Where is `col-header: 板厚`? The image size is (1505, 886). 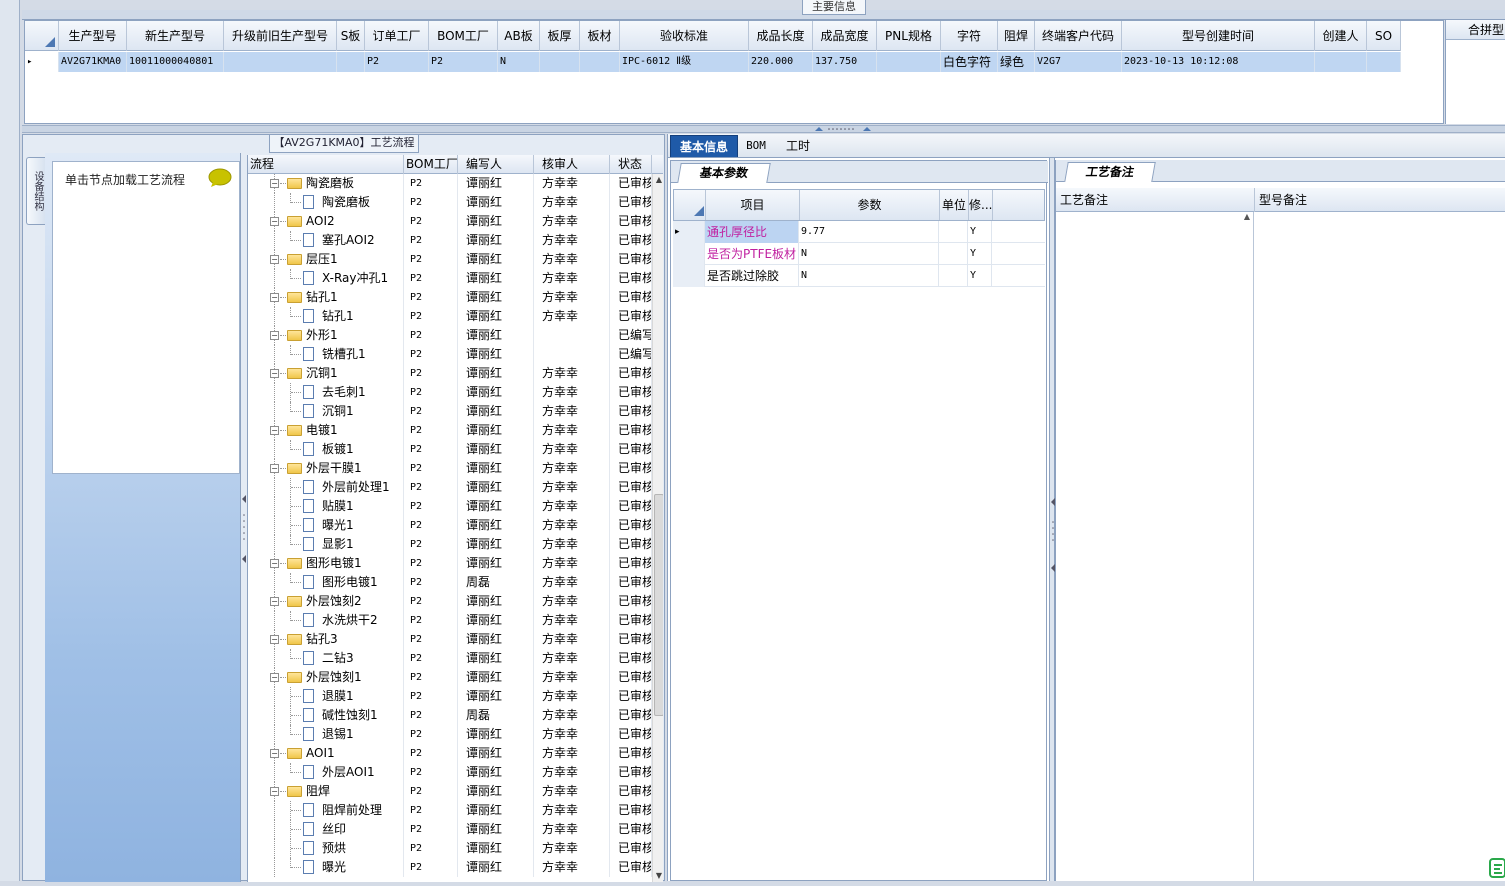 col-header: 板厚 is located at coordinates (560, 36).